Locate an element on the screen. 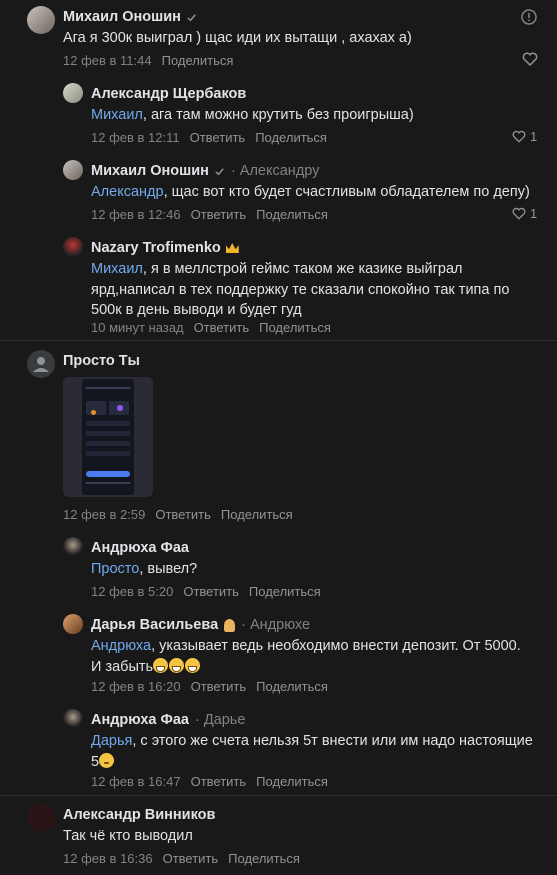  pray-icon is located at coordinates (230, 625).